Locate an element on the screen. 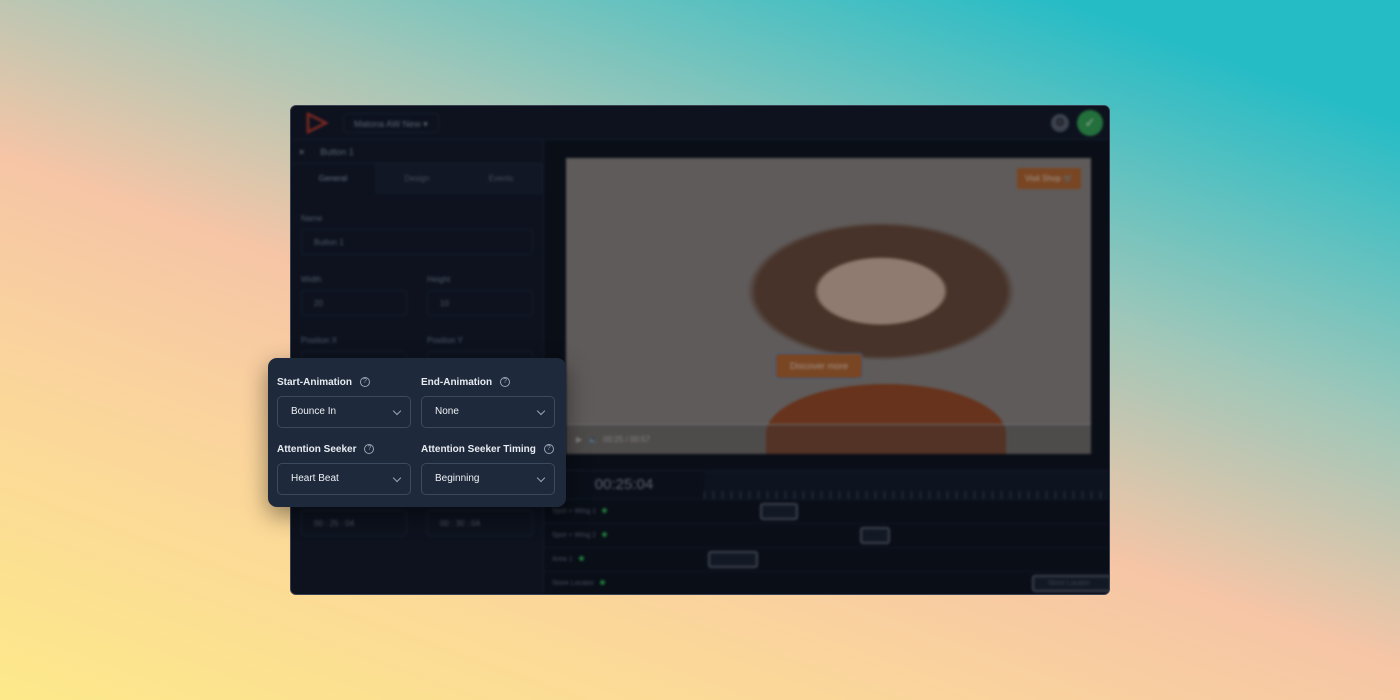  start-animation-label: Start-Animation is located at coordinates (314, 382).